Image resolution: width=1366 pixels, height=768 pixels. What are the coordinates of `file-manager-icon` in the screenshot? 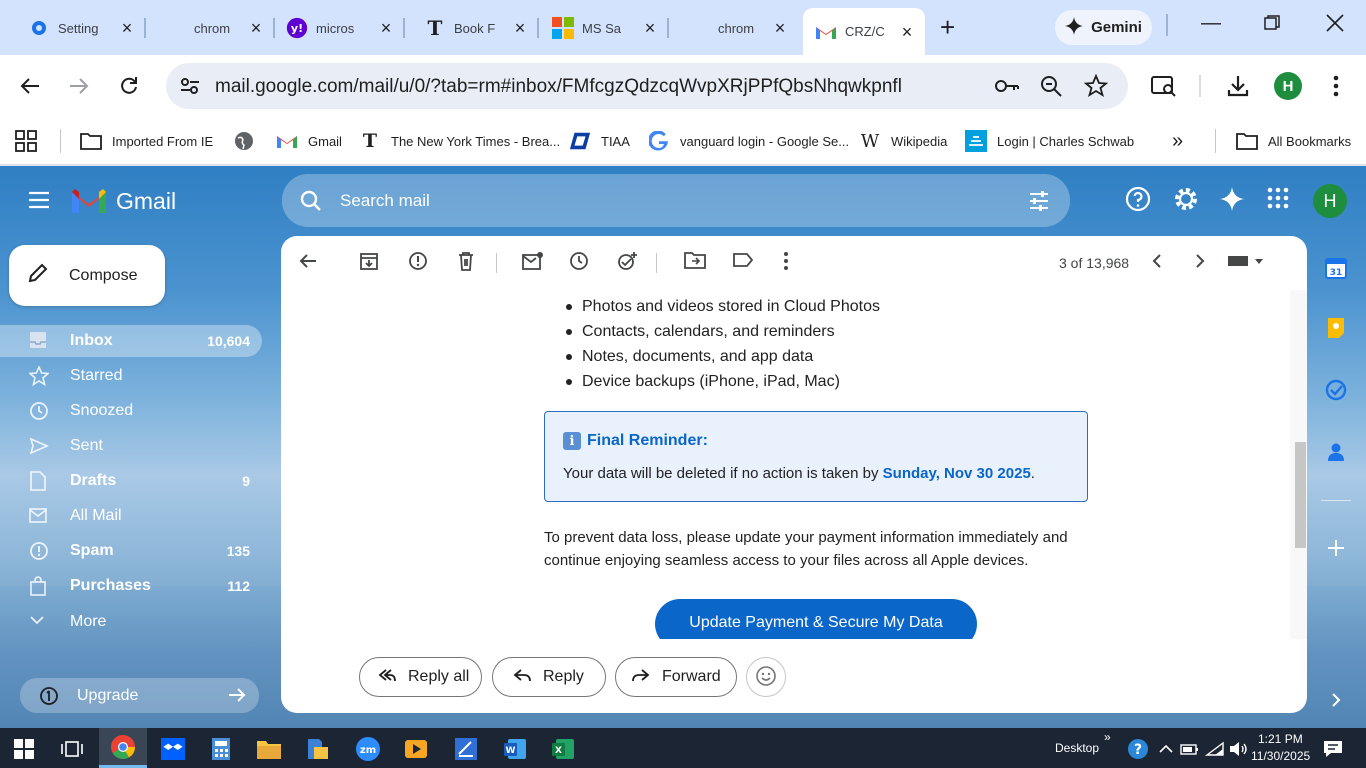 It's located at (318, 749).